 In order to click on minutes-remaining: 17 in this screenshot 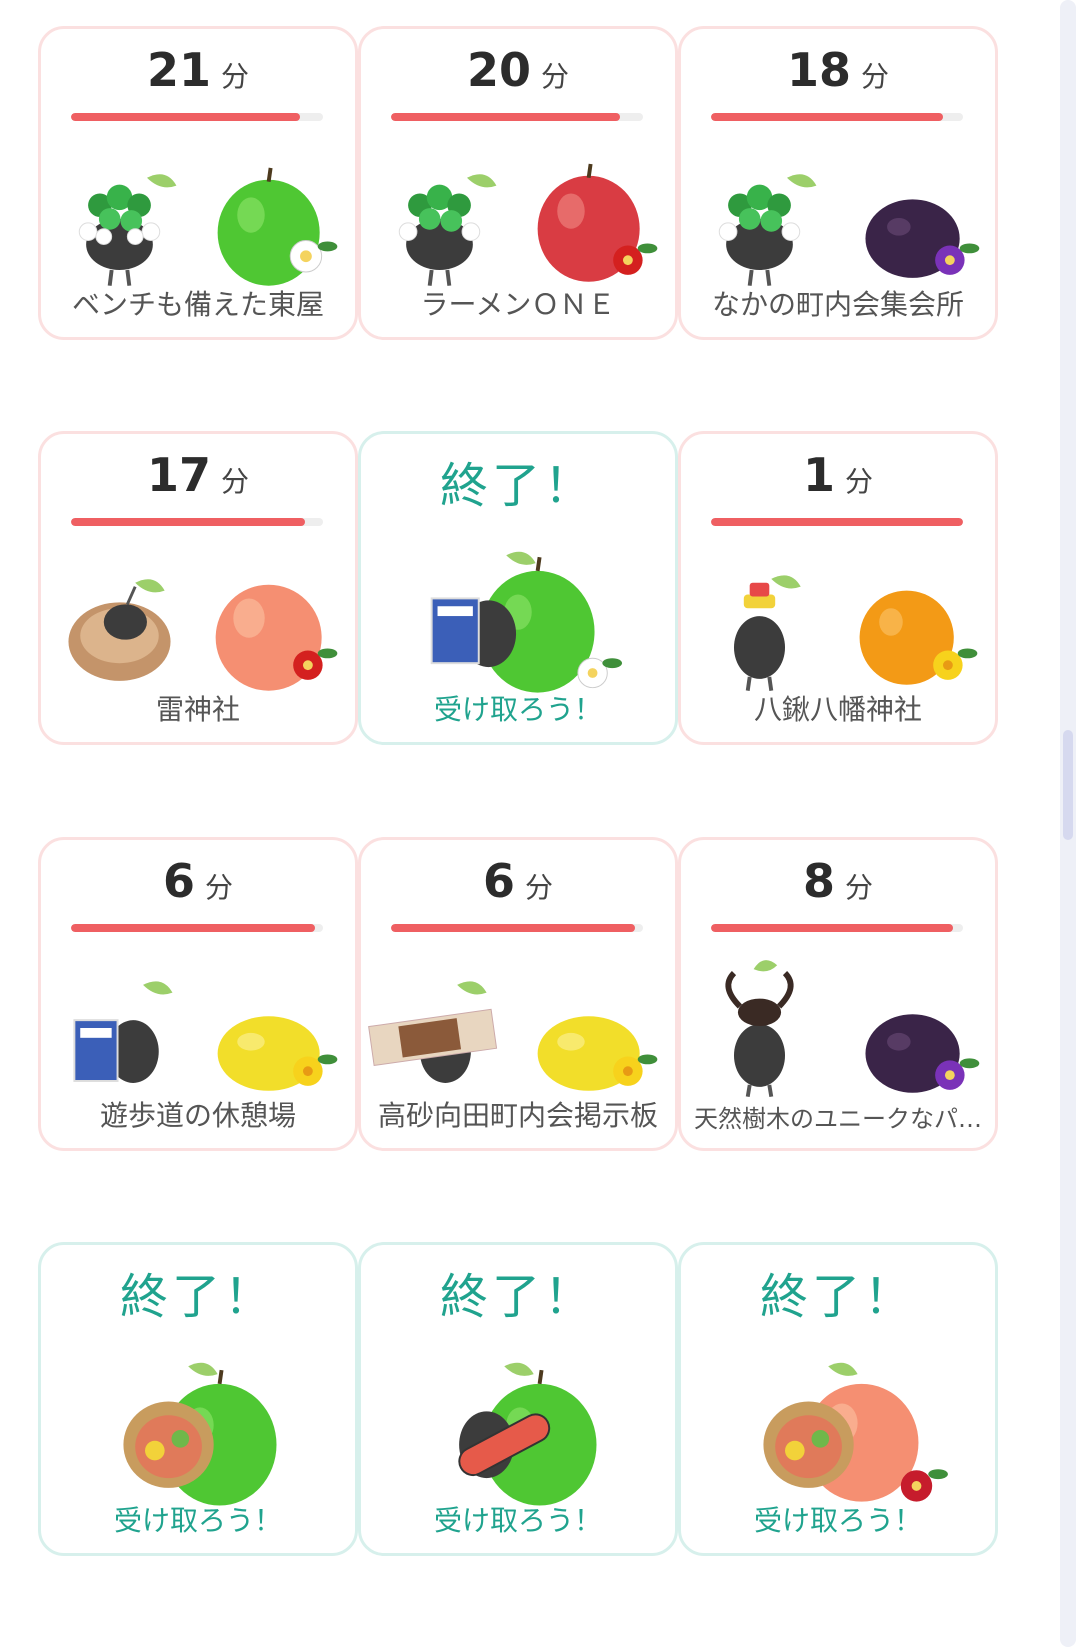, I will do `click(178, 475)`.